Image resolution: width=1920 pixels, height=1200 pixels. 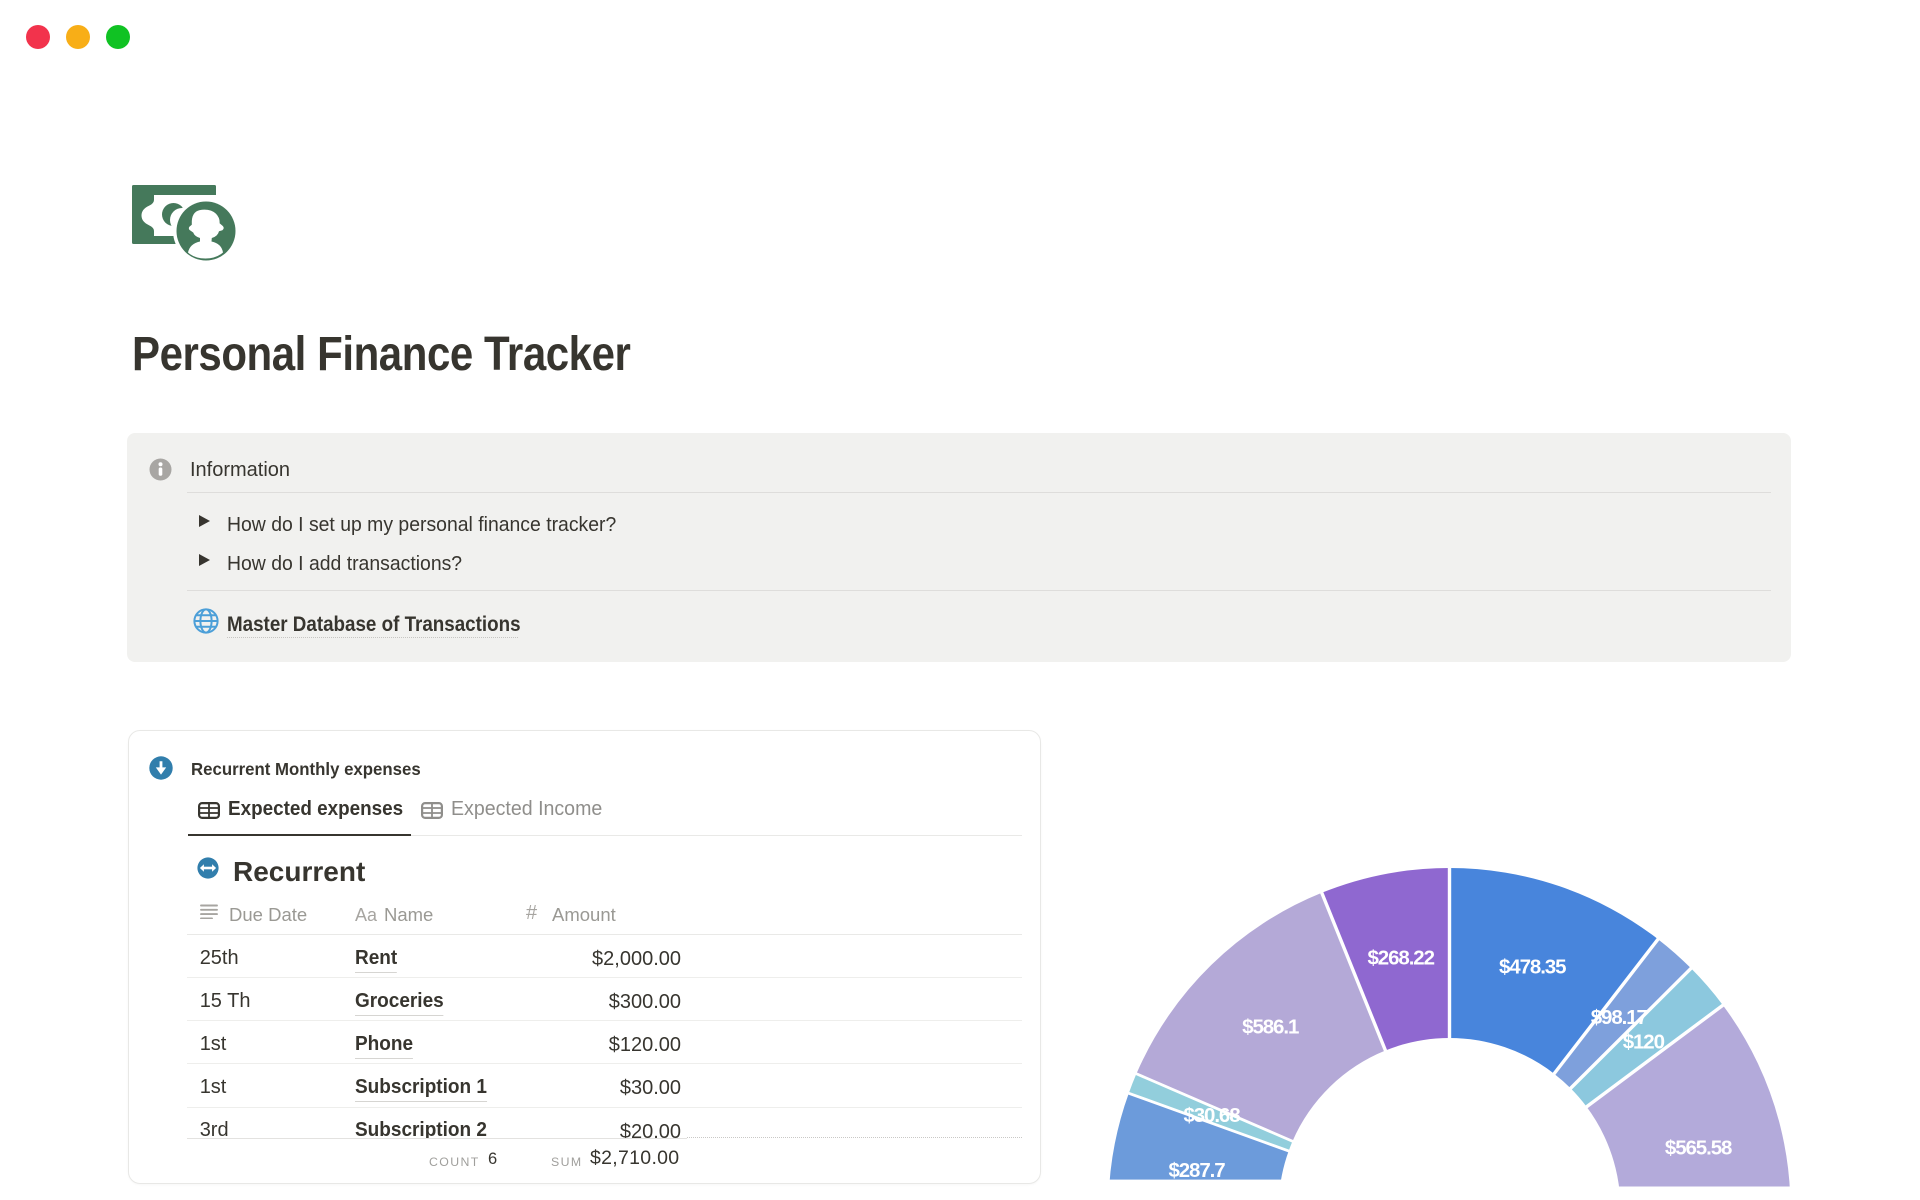 I want to click on svg-text: $586.1, so click(x=1270, y=1026).